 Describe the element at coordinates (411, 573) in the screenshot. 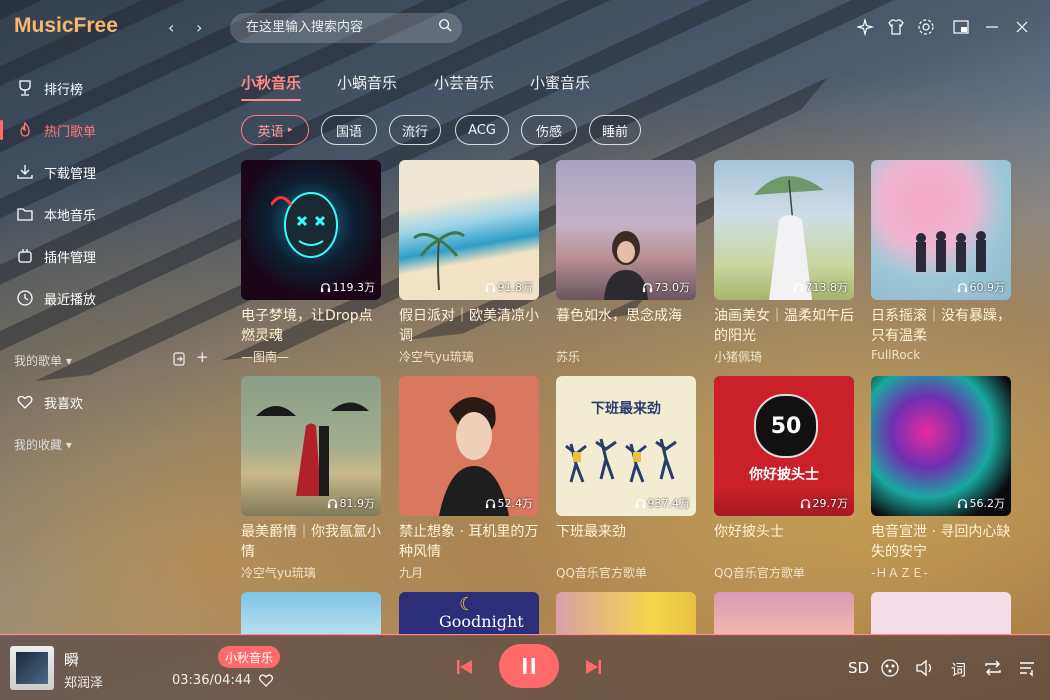

I see `playlist-author: 九月` at that location.